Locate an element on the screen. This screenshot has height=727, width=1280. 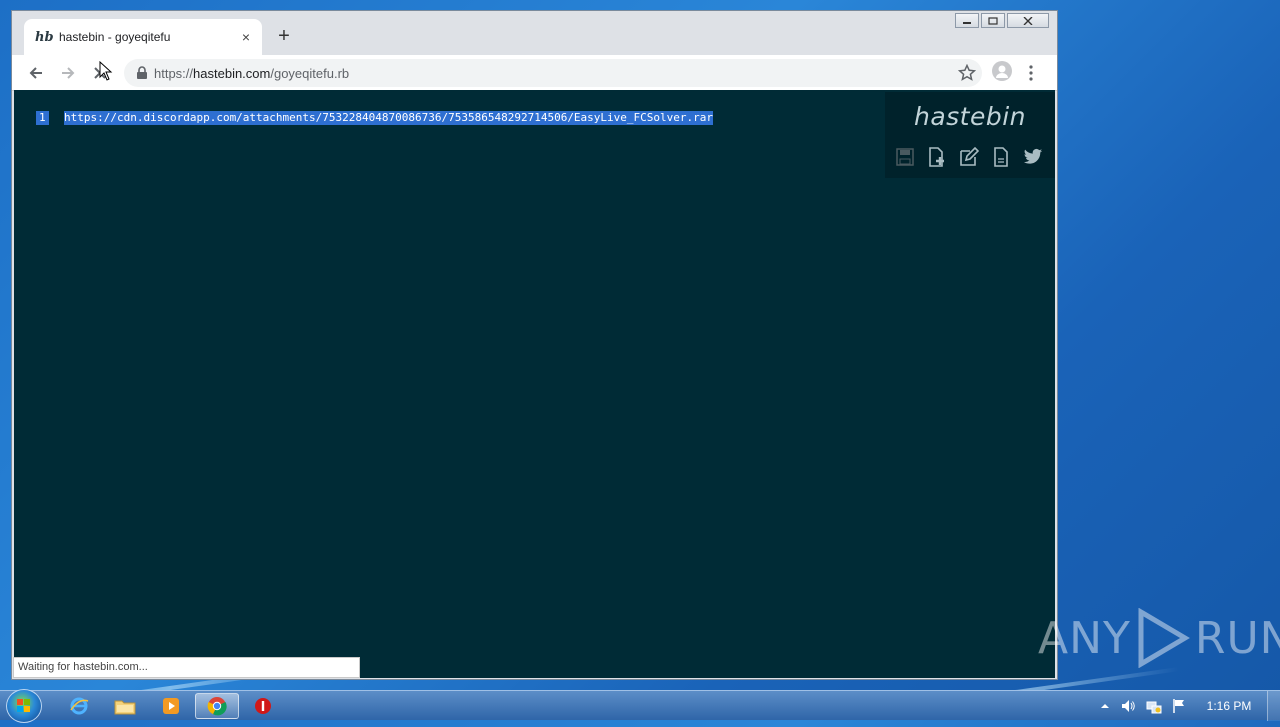
stop-icon is located at coordinates (263, 706).